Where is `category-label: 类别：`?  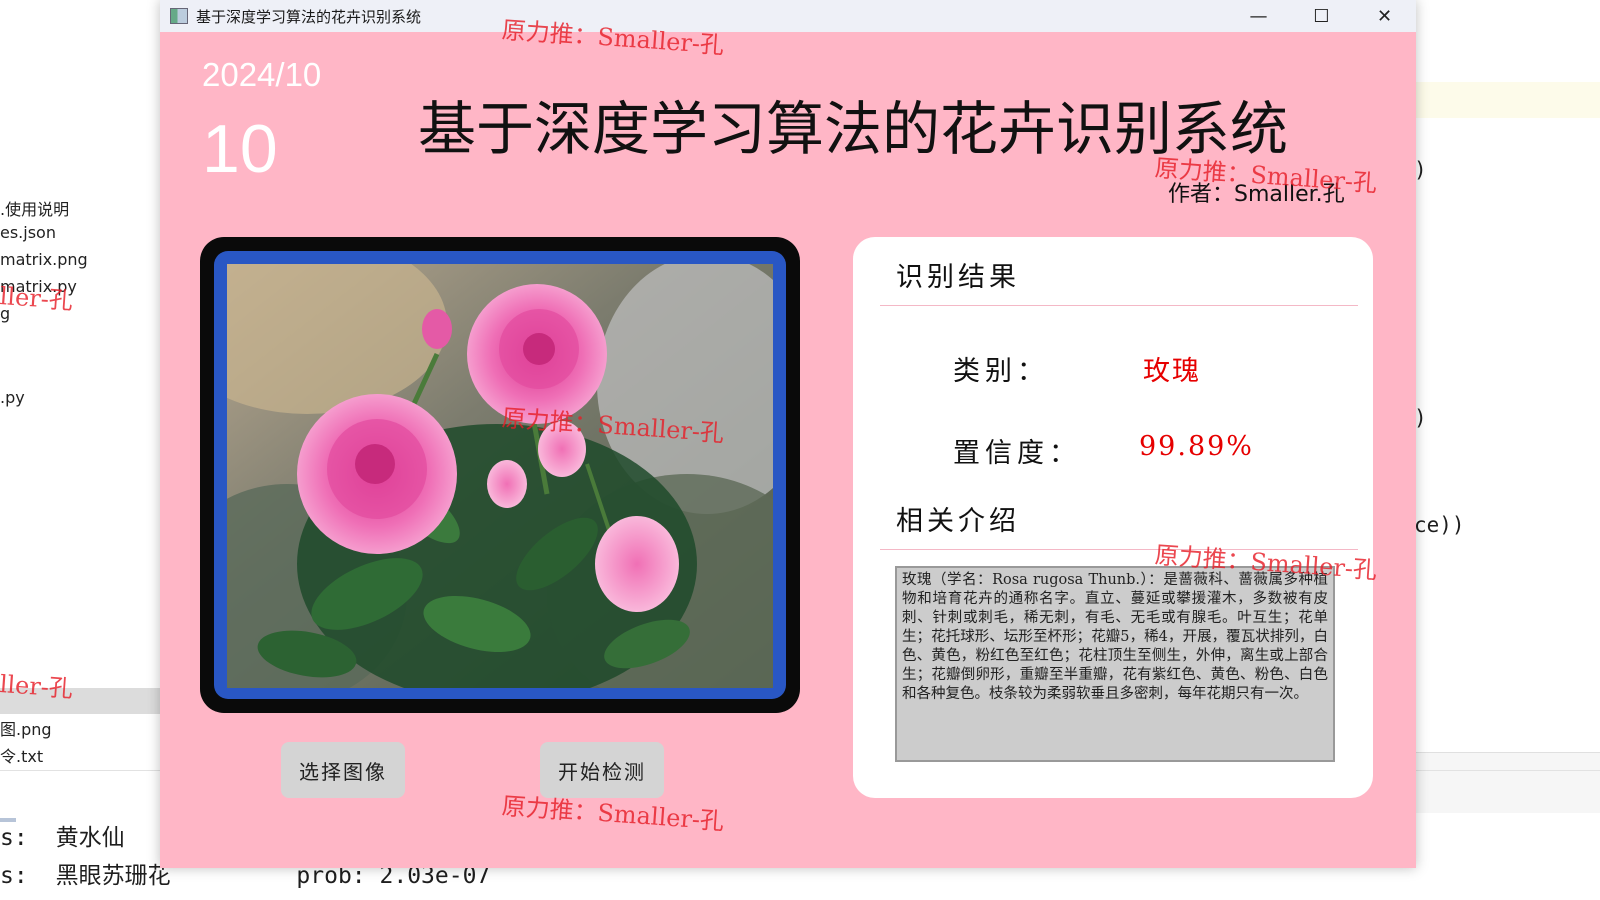 category-label: 类别： is located at coordinates (1001, 371).